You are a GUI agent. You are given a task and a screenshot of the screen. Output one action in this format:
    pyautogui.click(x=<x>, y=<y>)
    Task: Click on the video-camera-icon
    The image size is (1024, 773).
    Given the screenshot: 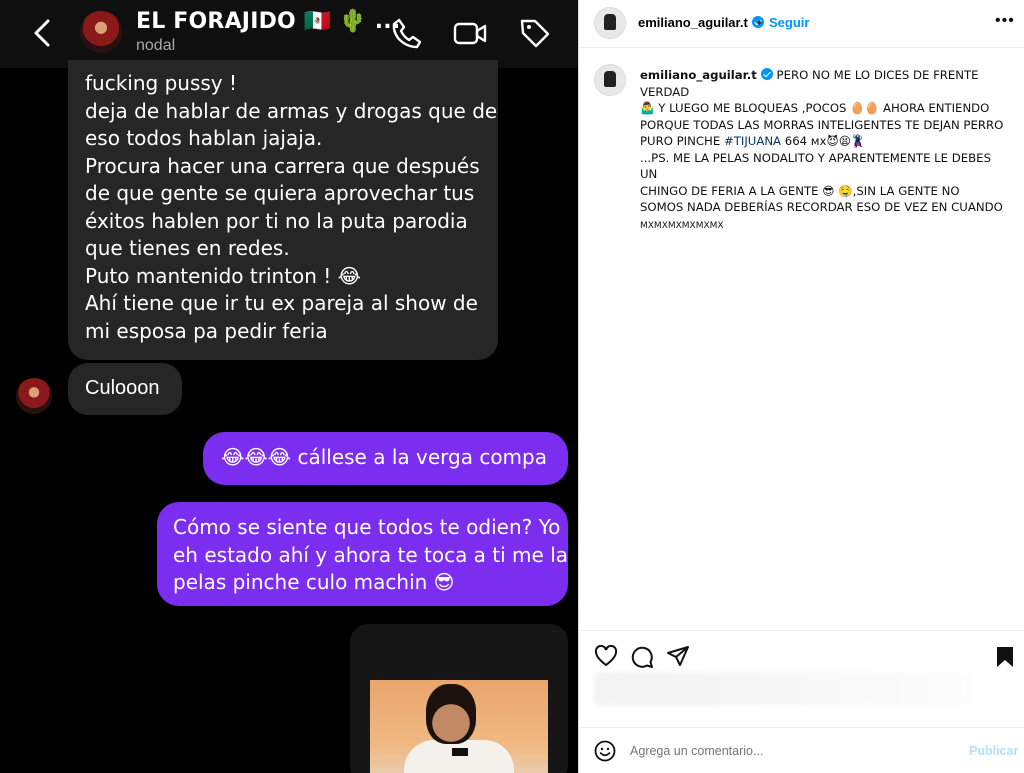 What is the action you would take?
    pyautogui.click(x=470, y=33)
    